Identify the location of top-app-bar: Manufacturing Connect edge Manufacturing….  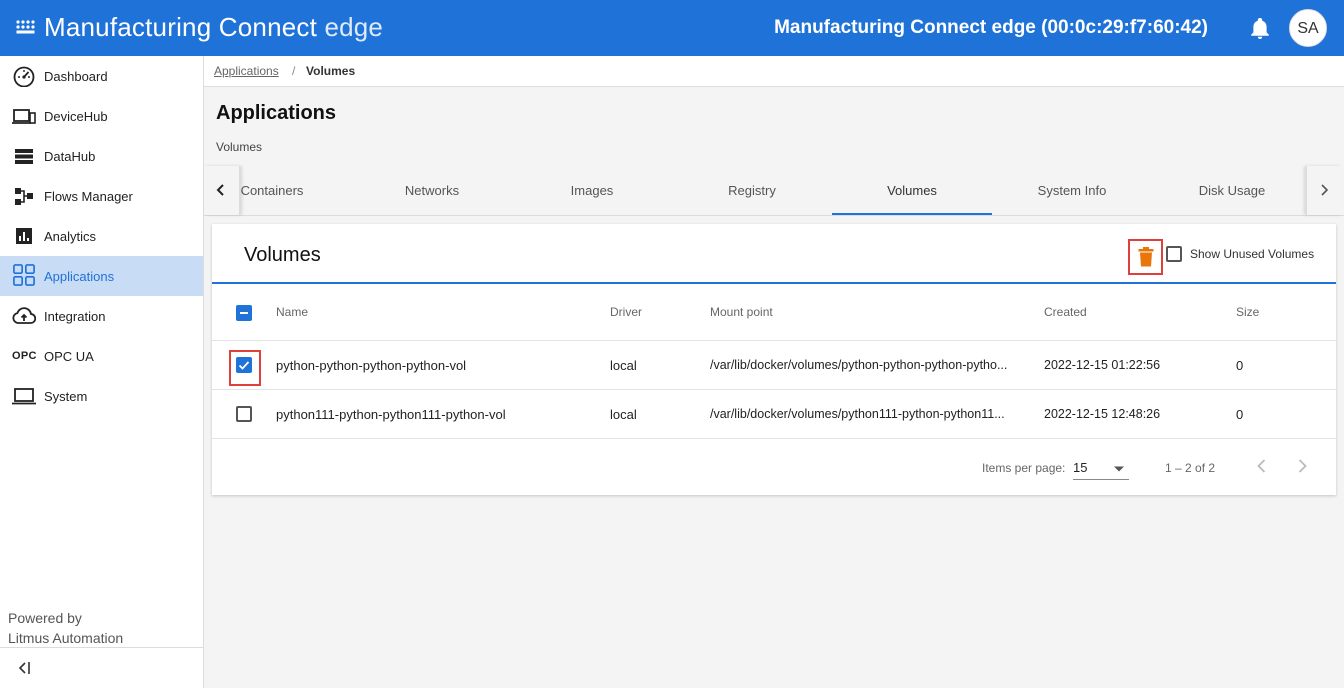
(672, 28).